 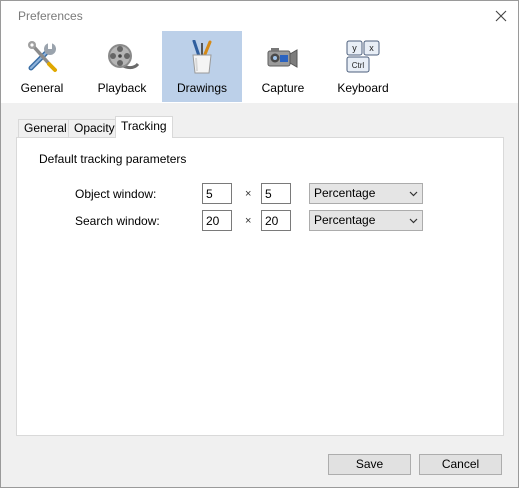 I want to click on object-window-label: Object window:, so click(x=116, y=194).